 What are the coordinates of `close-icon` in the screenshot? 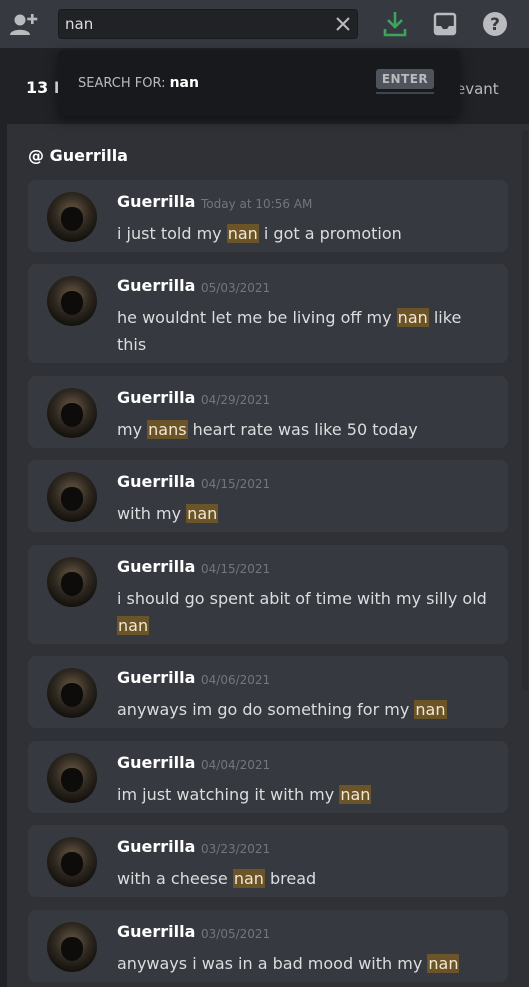 It's located at (343, 24).